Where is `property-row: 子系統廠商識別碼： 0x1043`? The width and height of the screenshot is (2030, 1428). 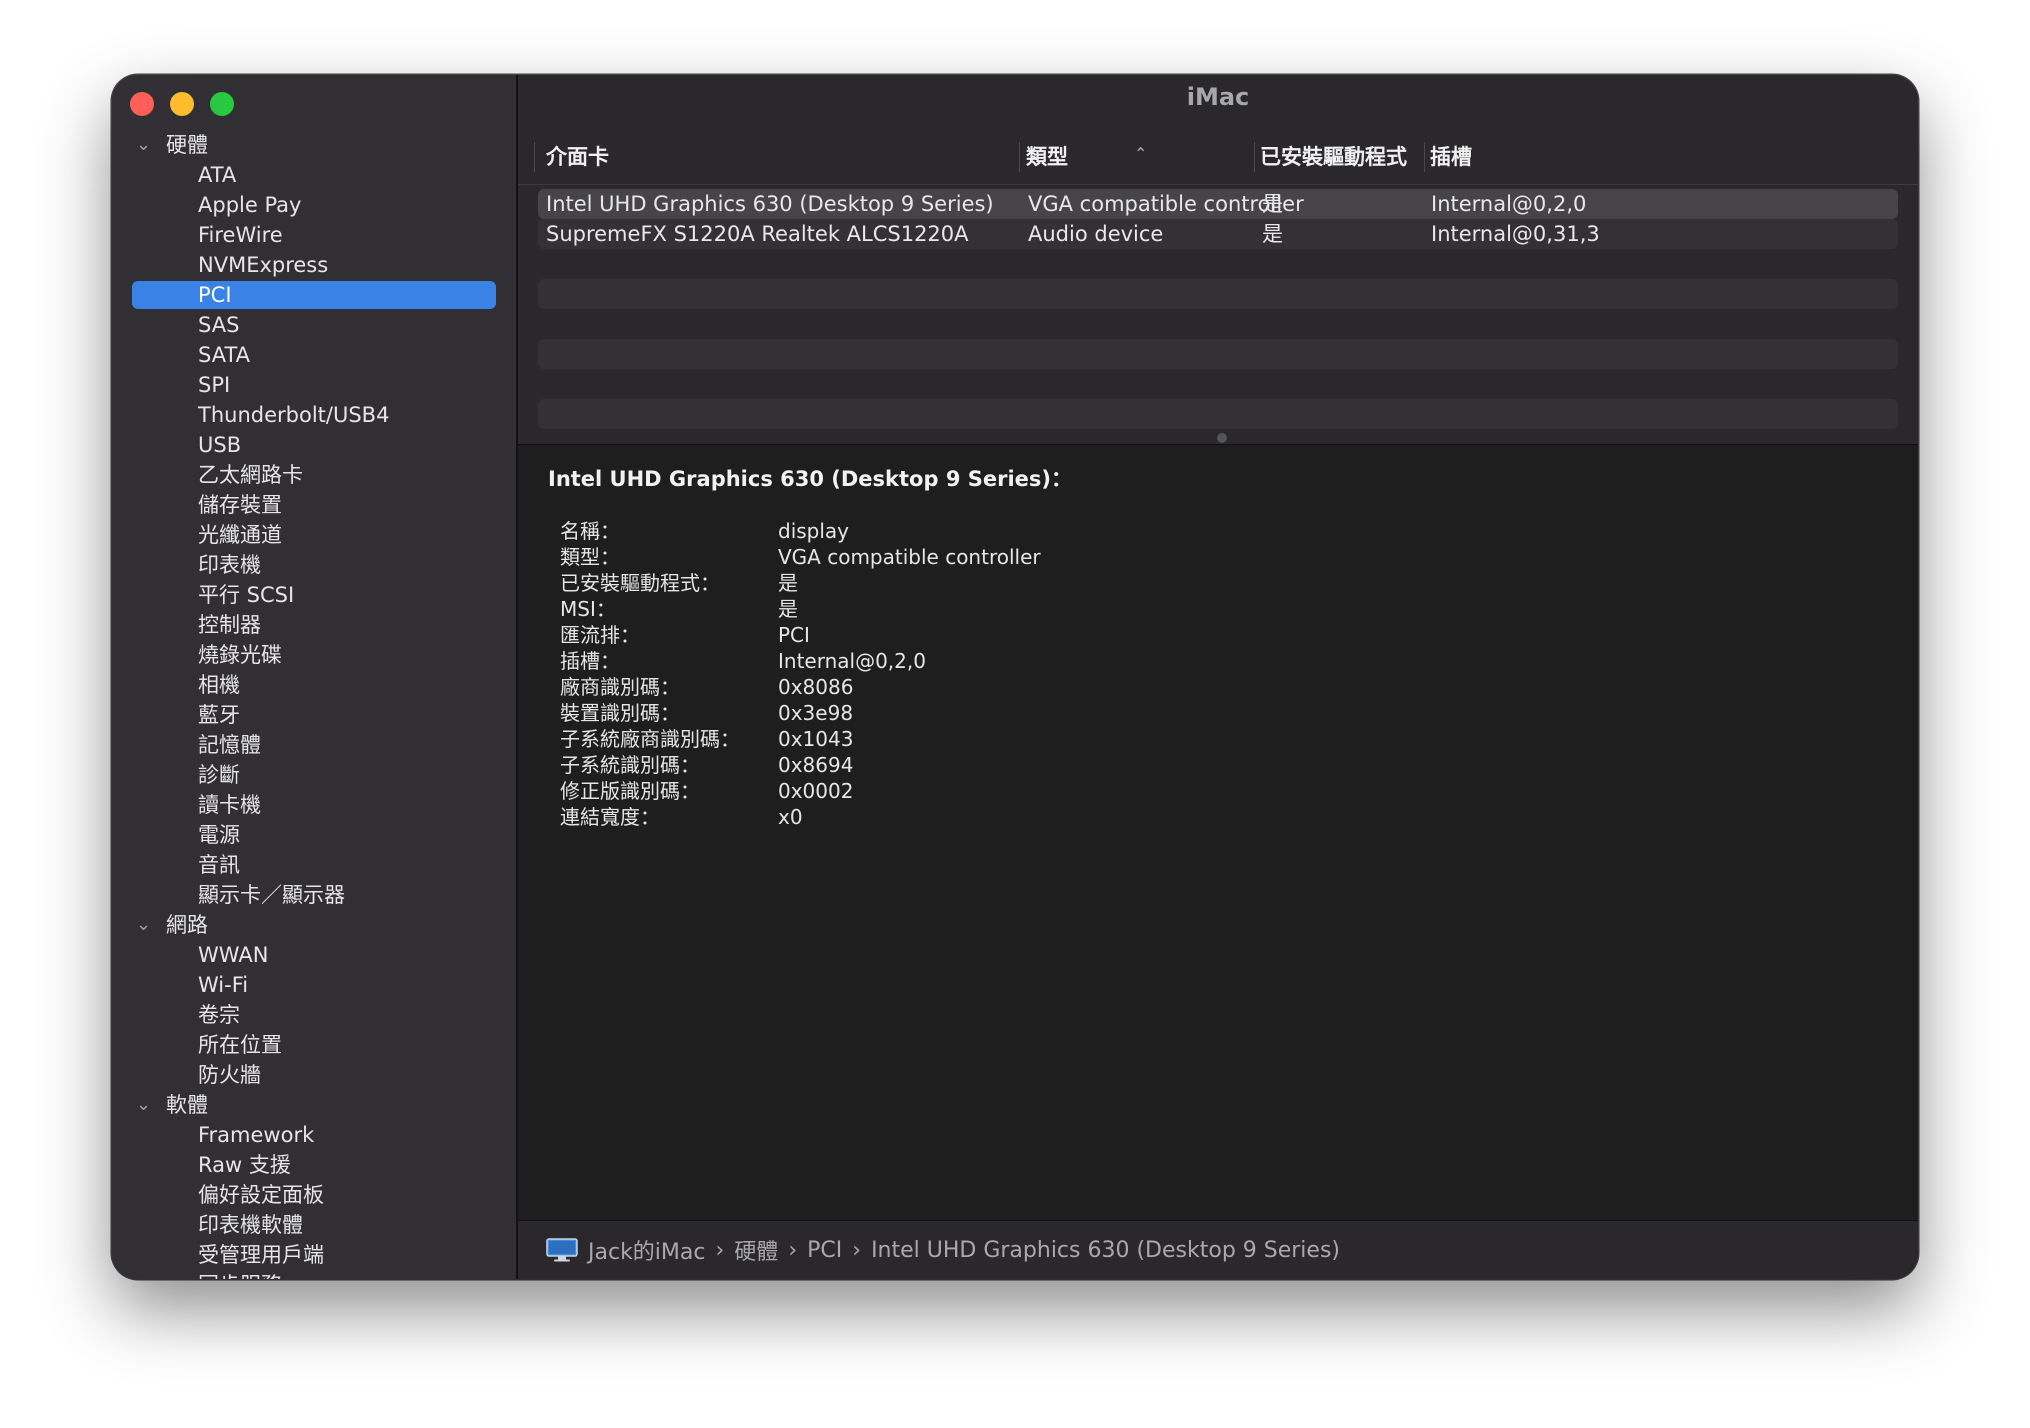 property-row: 子系統廠商識別碼： 0x1043 is located at coordinates (860, 739).